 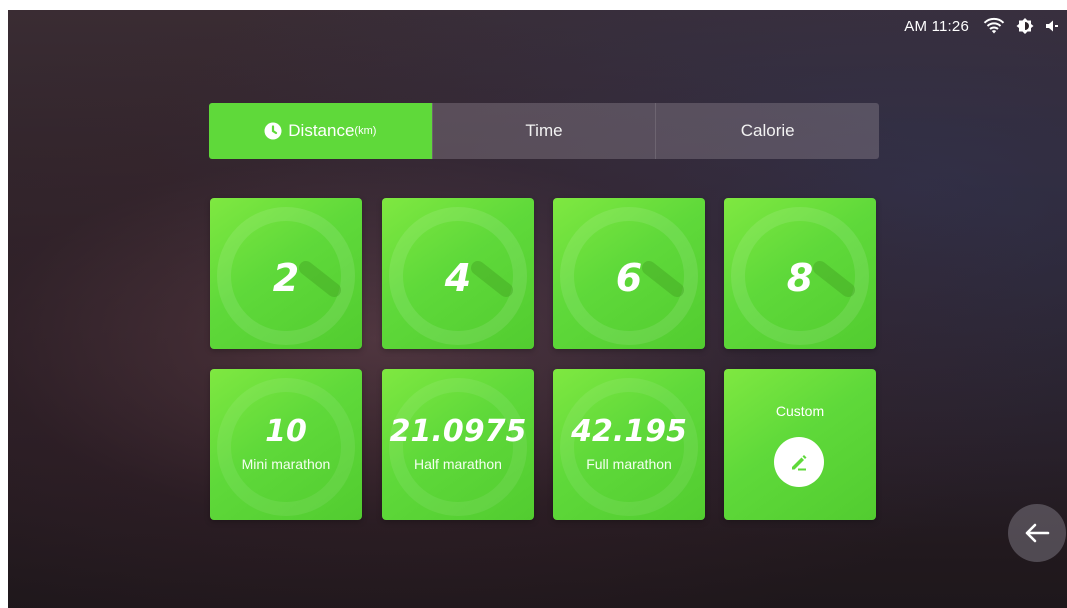 I want to click on preset-tile-full-marathon: 42.195 Full marathon, so click(x=629, y=444).